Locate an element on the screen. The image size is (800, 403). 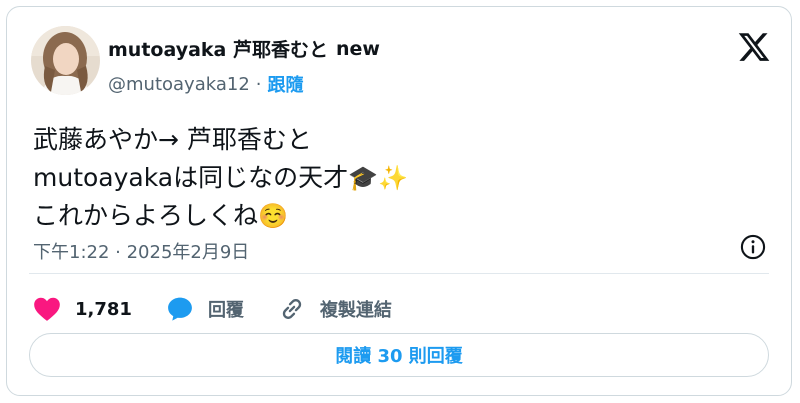
reply-button: 回覆 is located at coordinates (205, 309).